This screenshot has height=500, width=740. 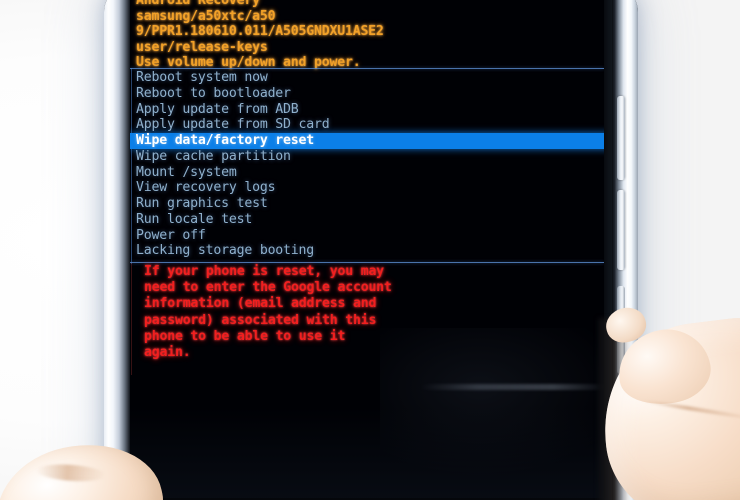 What do you see at coordinates (260, 304) in the screenshot?
I see `warning-line-3: information (email address and` at bounding box center [260, 304].